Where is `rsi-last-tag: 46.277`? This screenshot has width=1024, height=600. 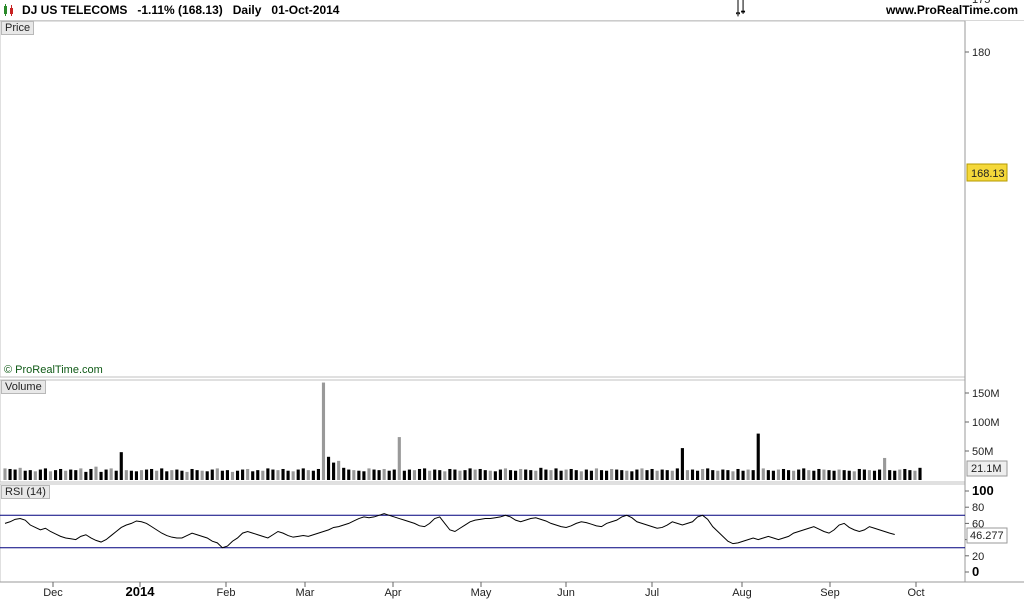
rsi-last-tag: 46.277 is located at coordinates (987, 535).